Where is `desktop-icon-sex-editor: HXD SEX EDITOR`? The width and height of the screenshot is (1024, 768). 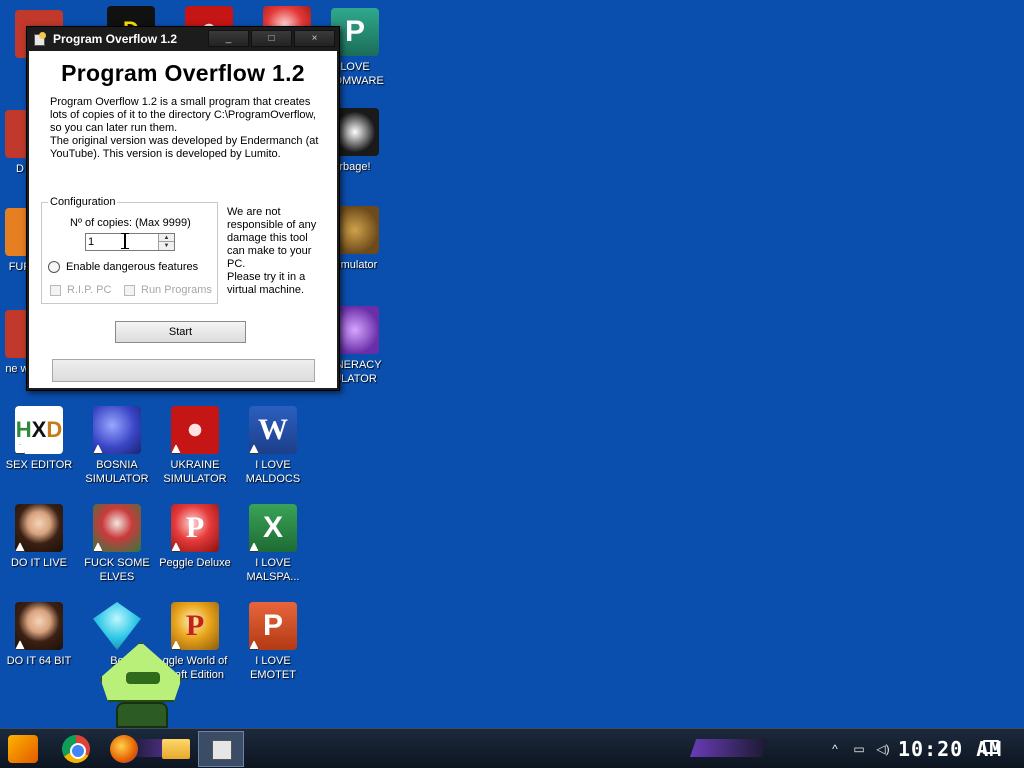
desktop-icon-sex-editor: HXD SEX EDITOR is located at coordinates (39, 439).